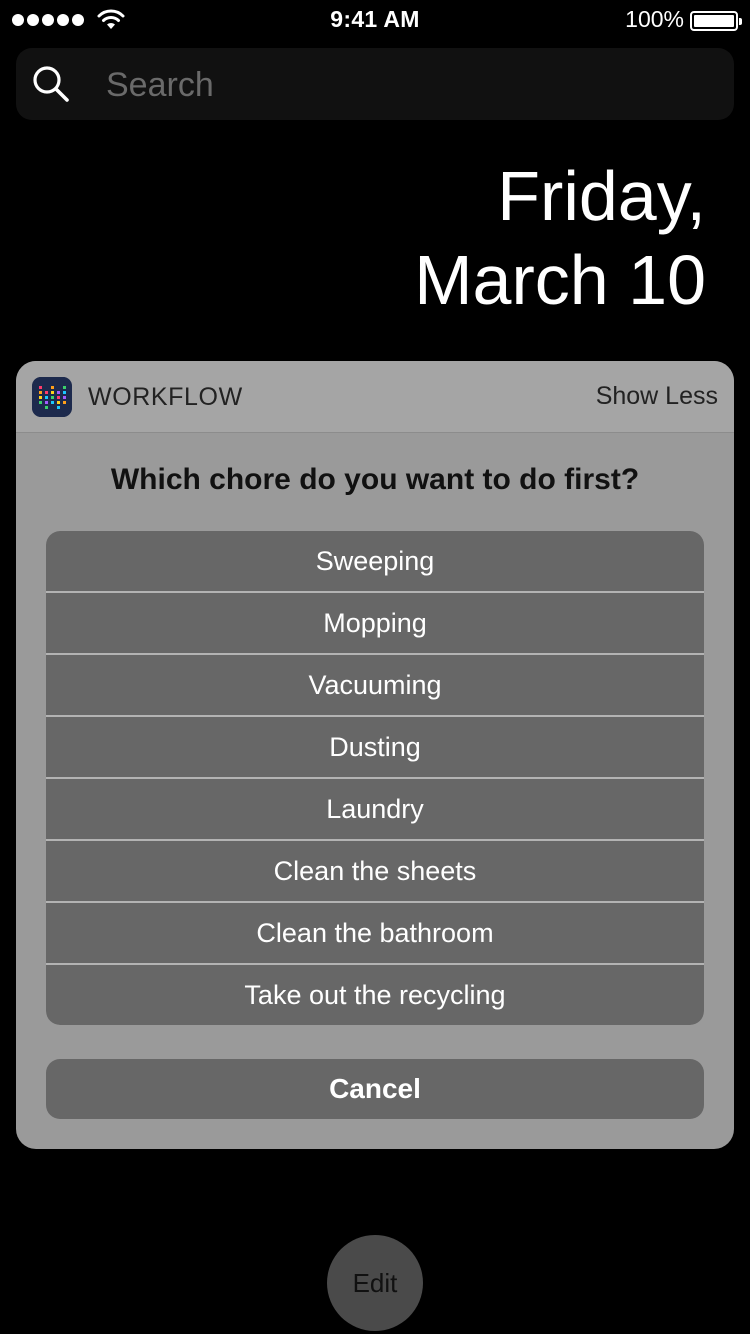 The height and width of the screenshot is (1334, 750). Describe the element at coordinates (560, 238) in the screenshot. I see `date-heading: Friday, March 10` at that location.